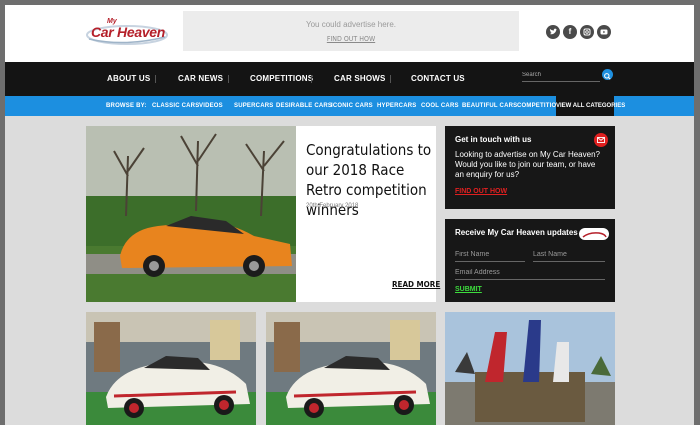 The width and height of the screenshot is (700, 425). I want to click on search-input, so click(561, 75).